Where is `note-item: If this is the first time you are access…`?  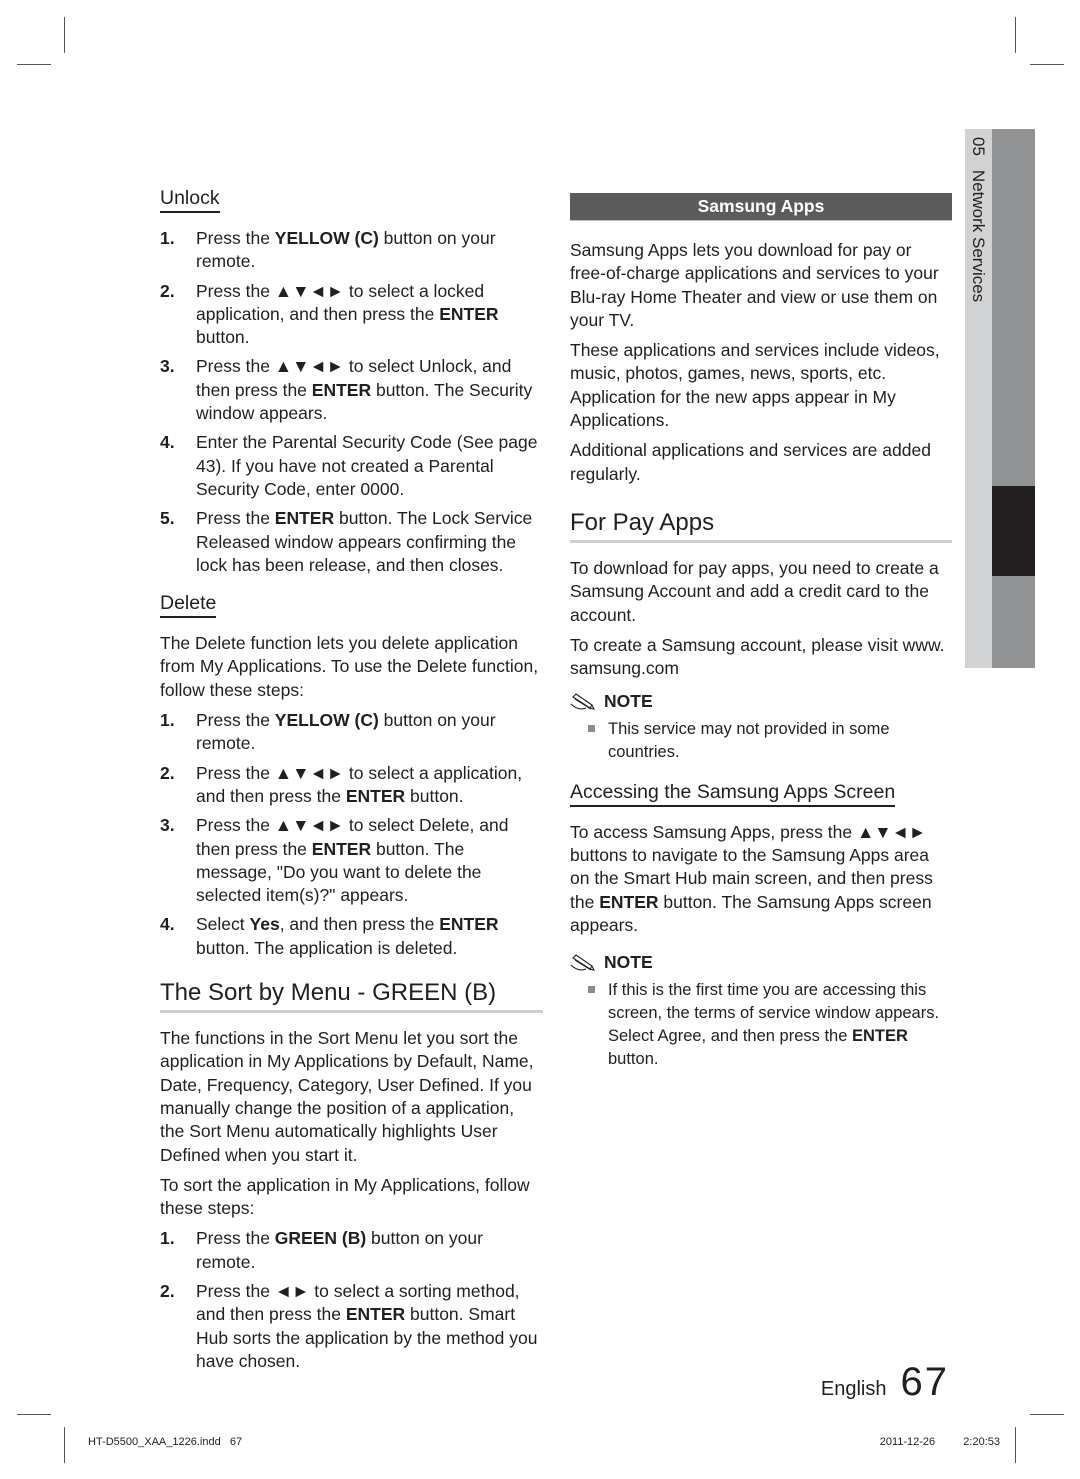 note-item: If this is the first time you are access… is located at coordinates (761, 1025).